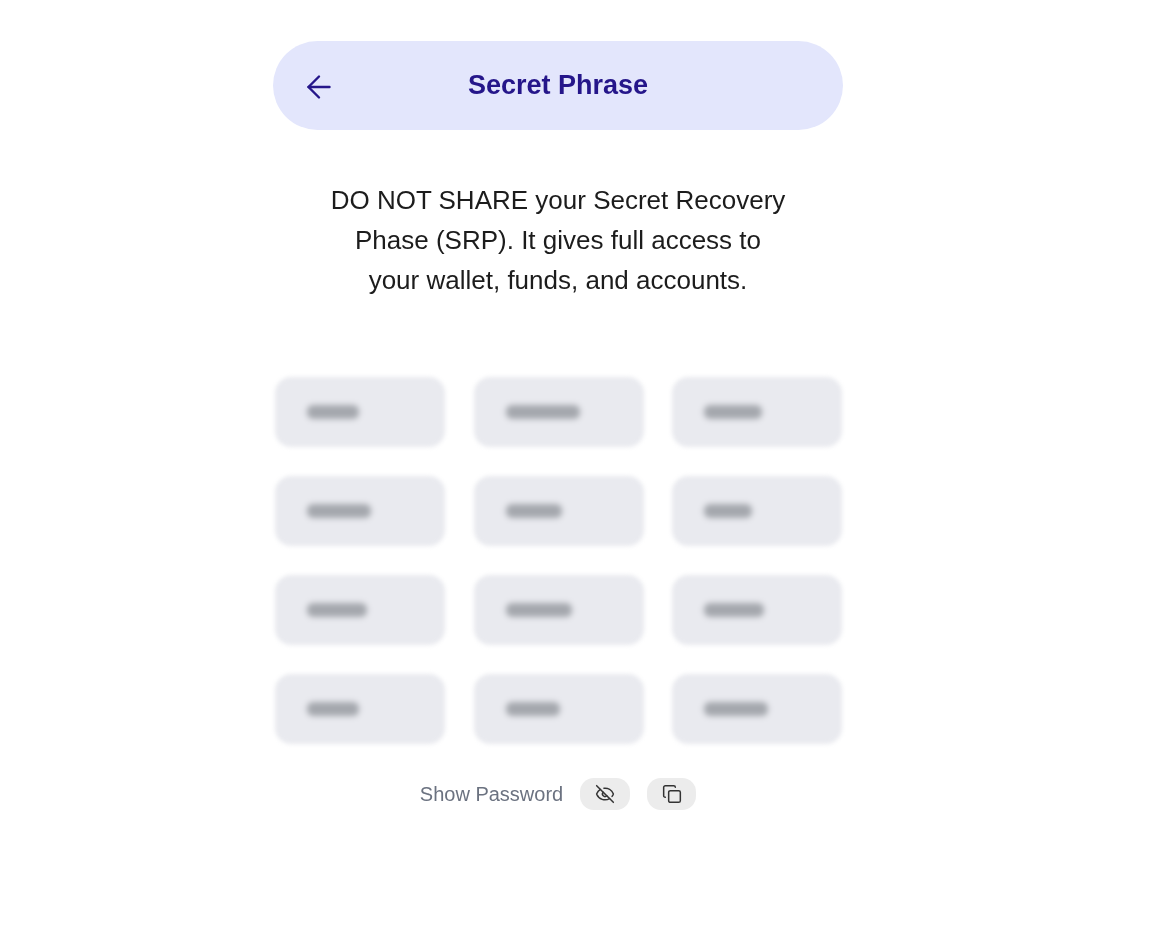  I want to click on eye-off-icon, so click(605, 794).